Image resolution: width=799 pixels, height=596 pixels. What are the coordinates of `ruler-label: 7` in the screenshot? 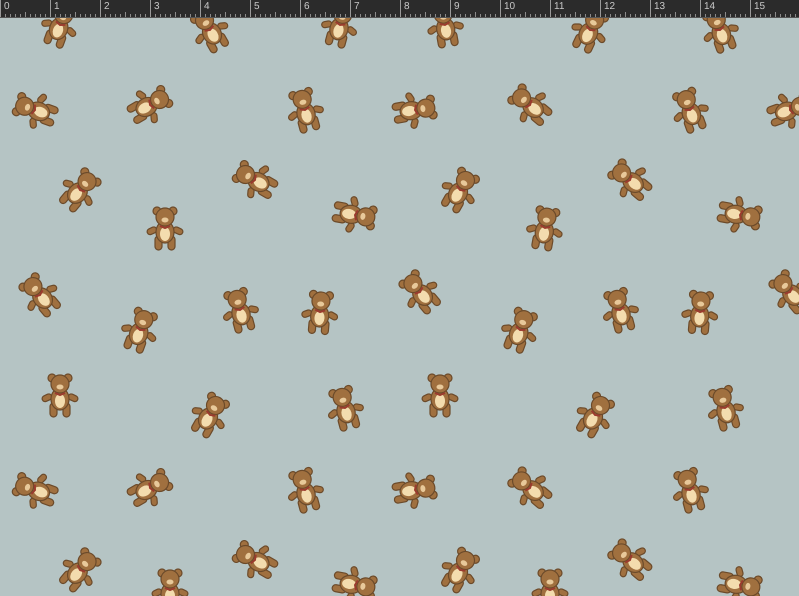 It's located at (357, 7).